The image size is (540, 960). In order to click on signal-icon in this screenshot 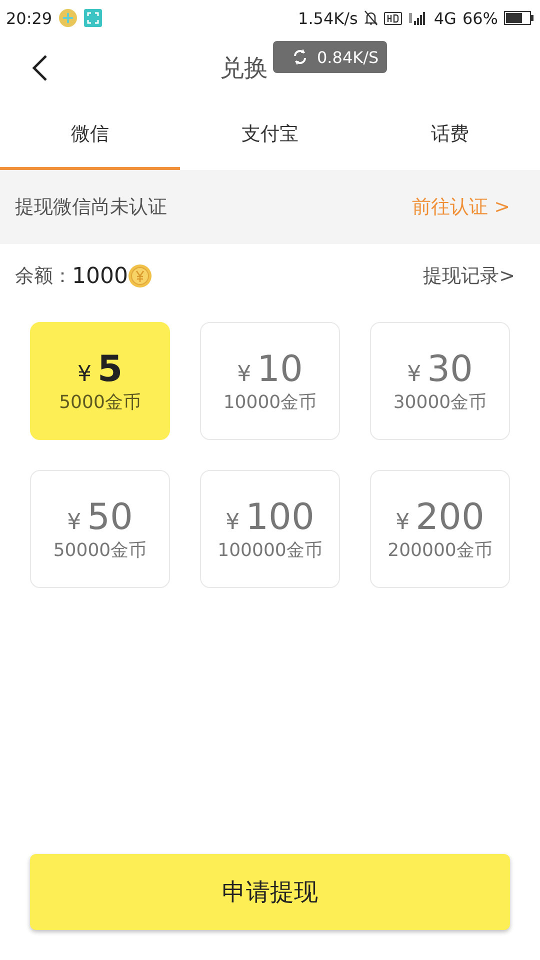, I will do `click(418, 18)`.